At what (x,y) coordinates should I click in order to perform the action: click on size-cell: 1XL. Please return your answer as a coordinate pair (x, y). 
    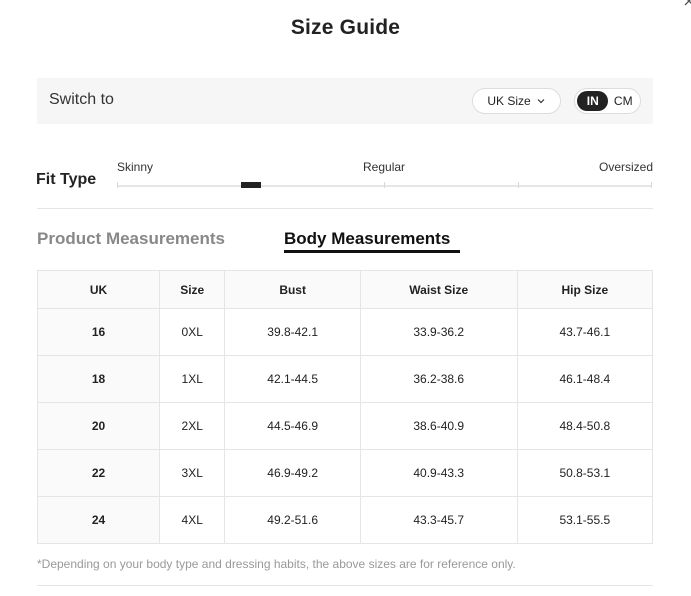
    Looking at the image, I should click on (192, 379).